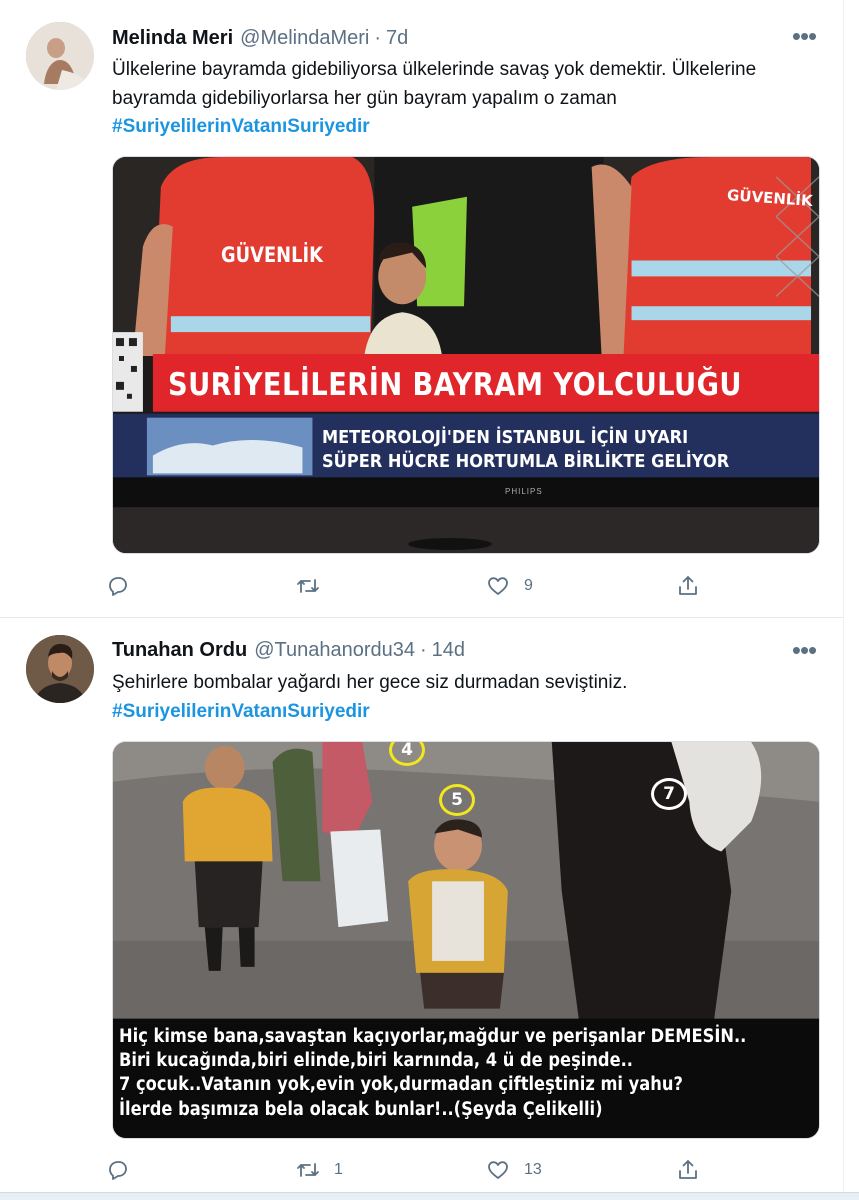 The image size is (859, 1200). Describe the element at coordinates (391, 1170) in the screenshot. I see `retweet-button: 1` at that location.